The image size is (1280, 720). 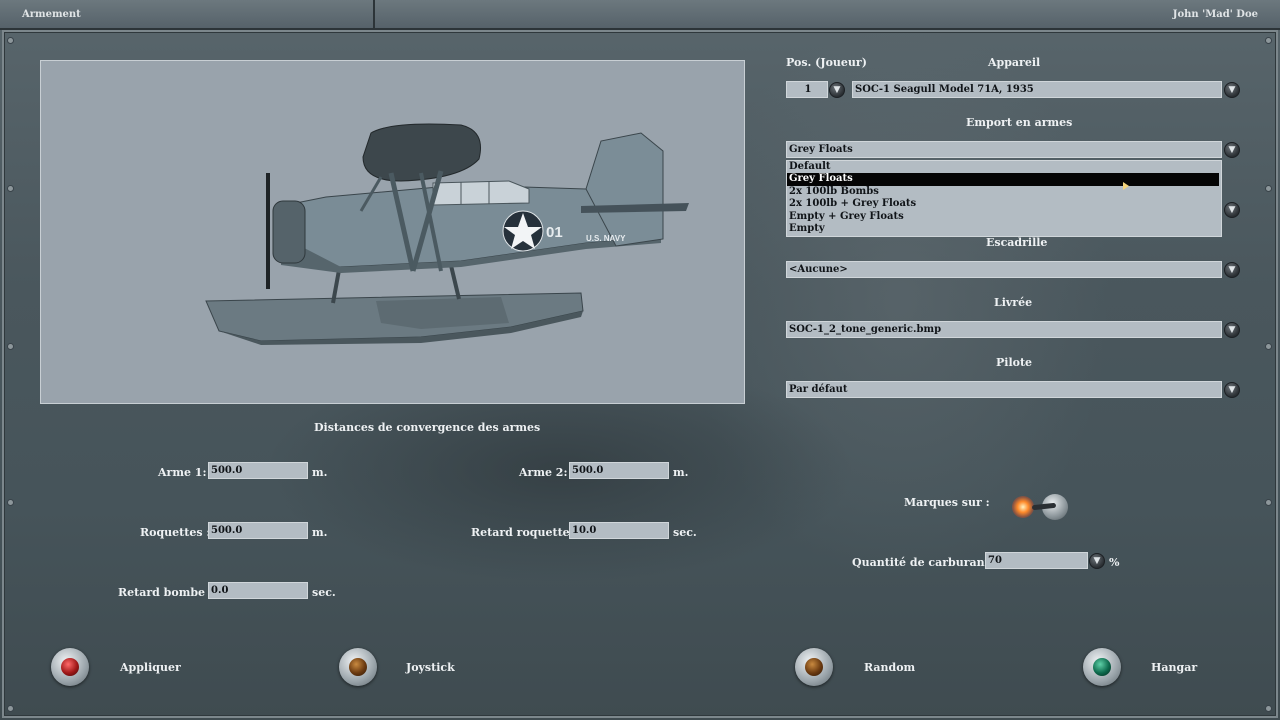 What do you see at coordinates (1014, 362) in the screenshot?
I see `pilot-label: Pilote` at bounding box center [1014, 362].